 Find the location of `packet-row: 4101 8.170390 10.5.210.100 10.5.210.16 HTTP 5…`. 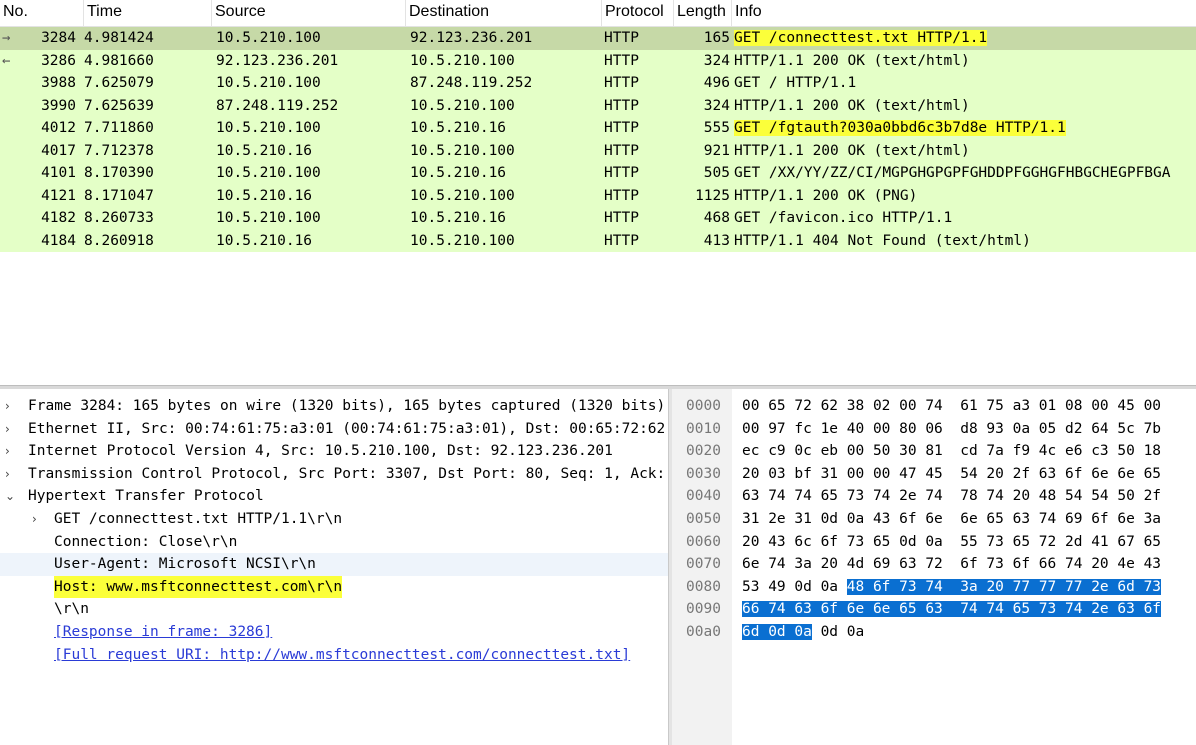

packet-row: 4101 8.170390 10.5.210.100 10.5.210.16 HTTP 5… is located at coordinates (598, 173).